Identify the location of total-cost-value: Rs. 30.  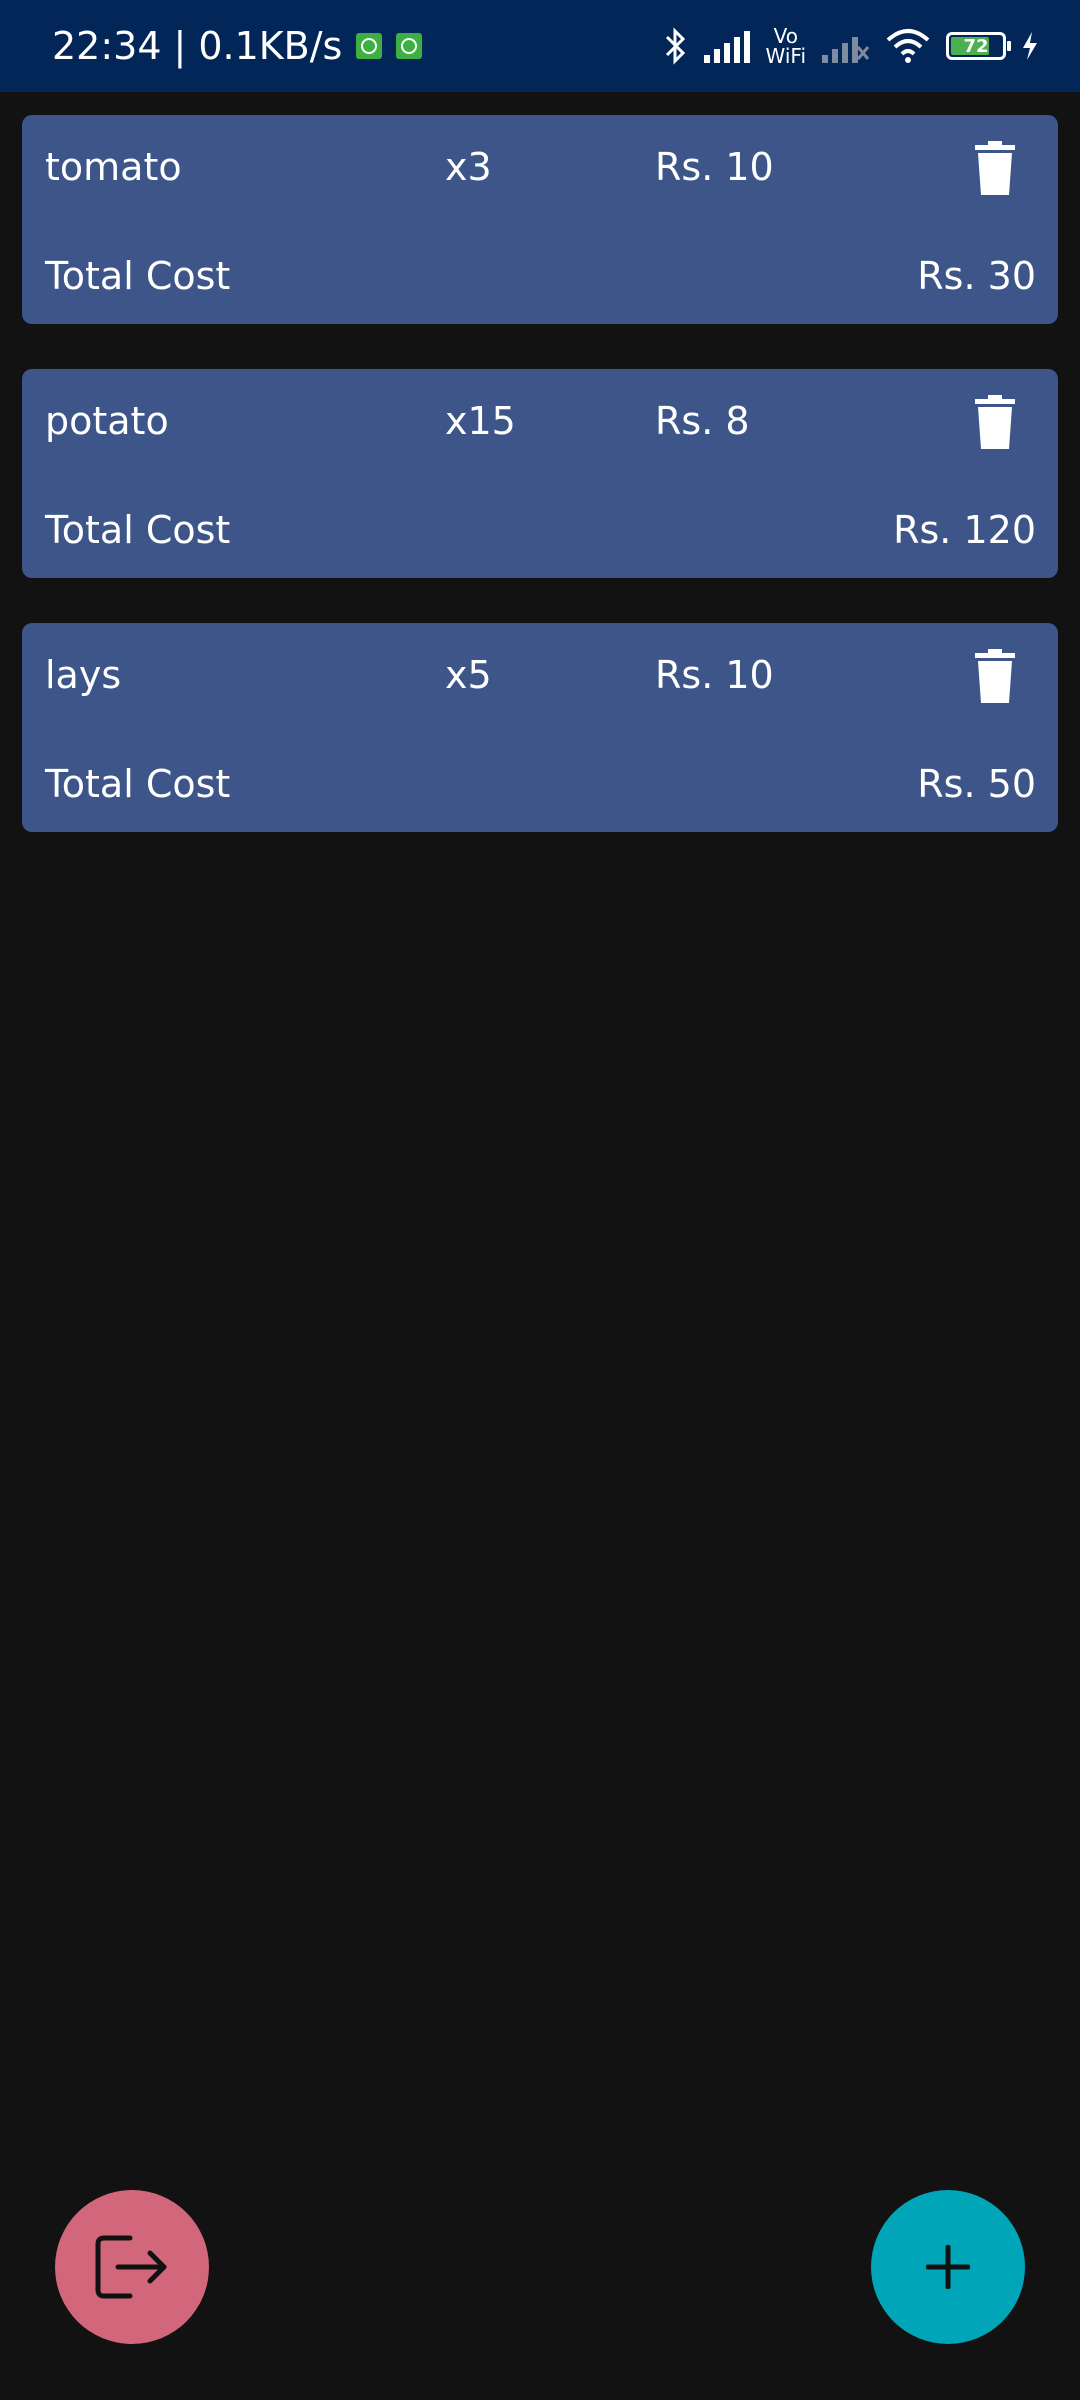
(976, 276).